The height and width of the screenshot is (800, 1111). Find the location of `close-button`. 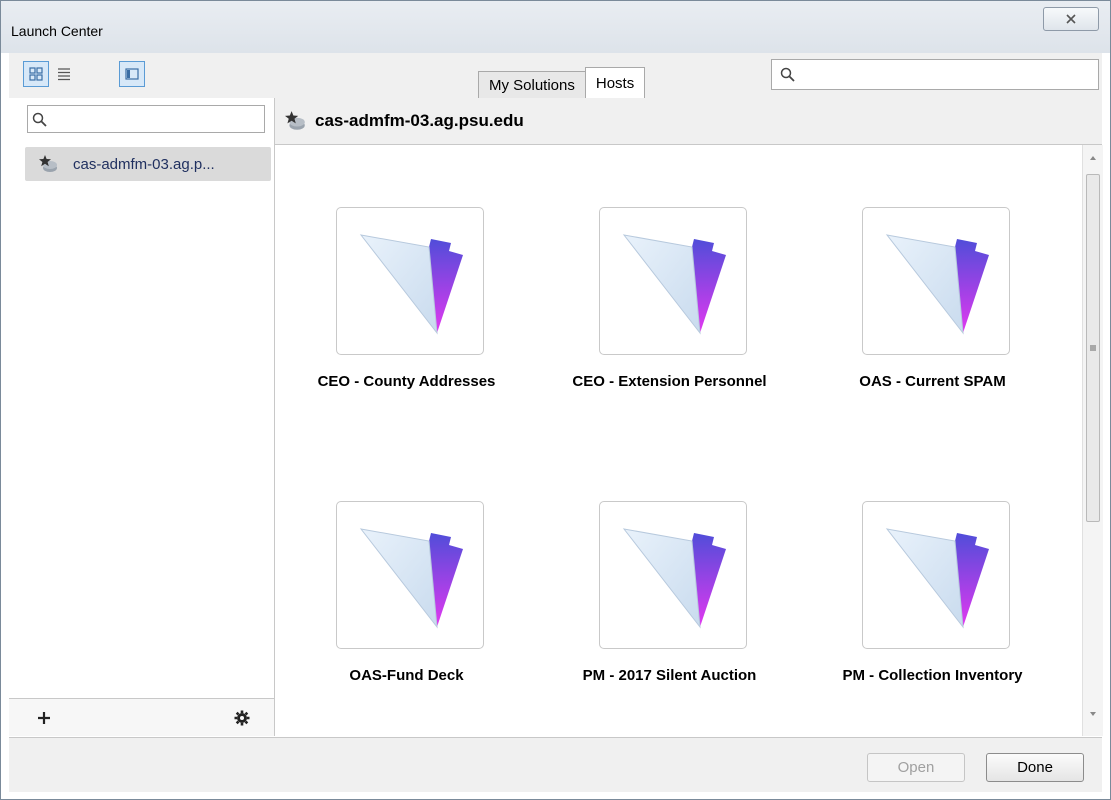

close-button is located at coordinates (1071, 19).